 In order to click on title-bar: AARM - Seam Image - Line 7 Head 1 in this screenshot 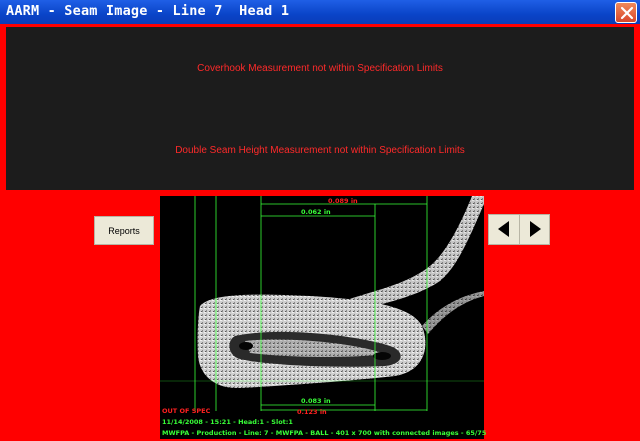, I will do `click(320, 12)`.